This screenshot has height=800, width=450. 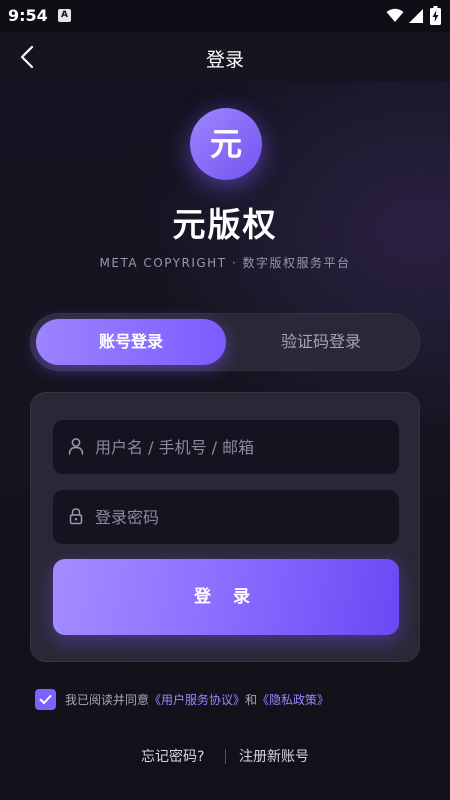 I want to click on status-notification-icon: A, so click(x=64, y=15).